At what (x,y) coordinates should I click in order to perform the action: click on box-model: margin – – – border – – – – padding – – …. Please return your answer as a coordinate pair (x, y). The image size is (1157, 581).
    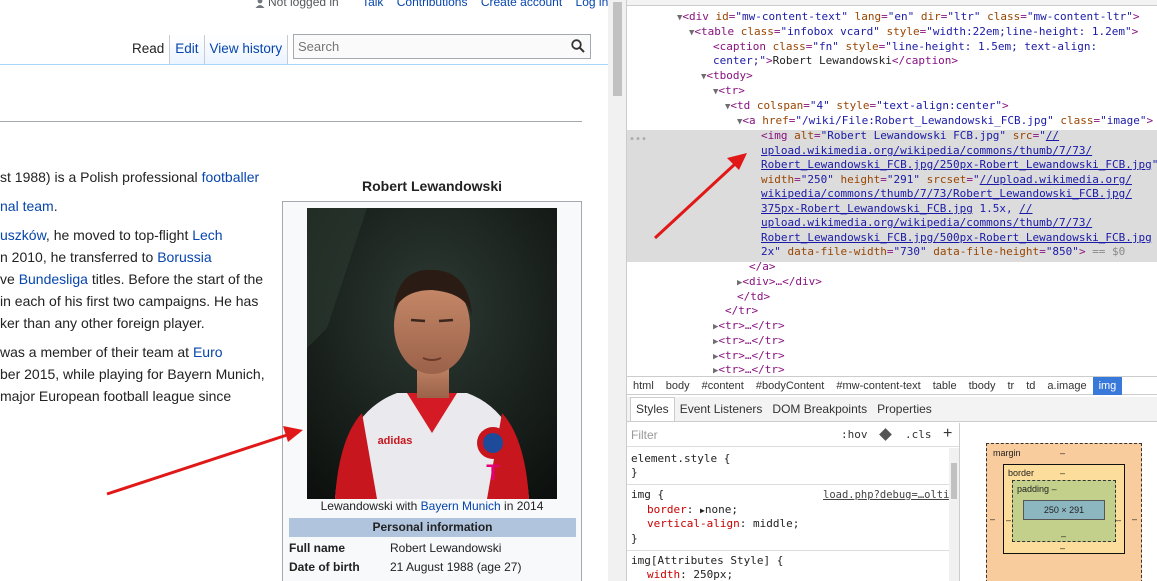
    Looking at the image, I should click on (1058, 502).